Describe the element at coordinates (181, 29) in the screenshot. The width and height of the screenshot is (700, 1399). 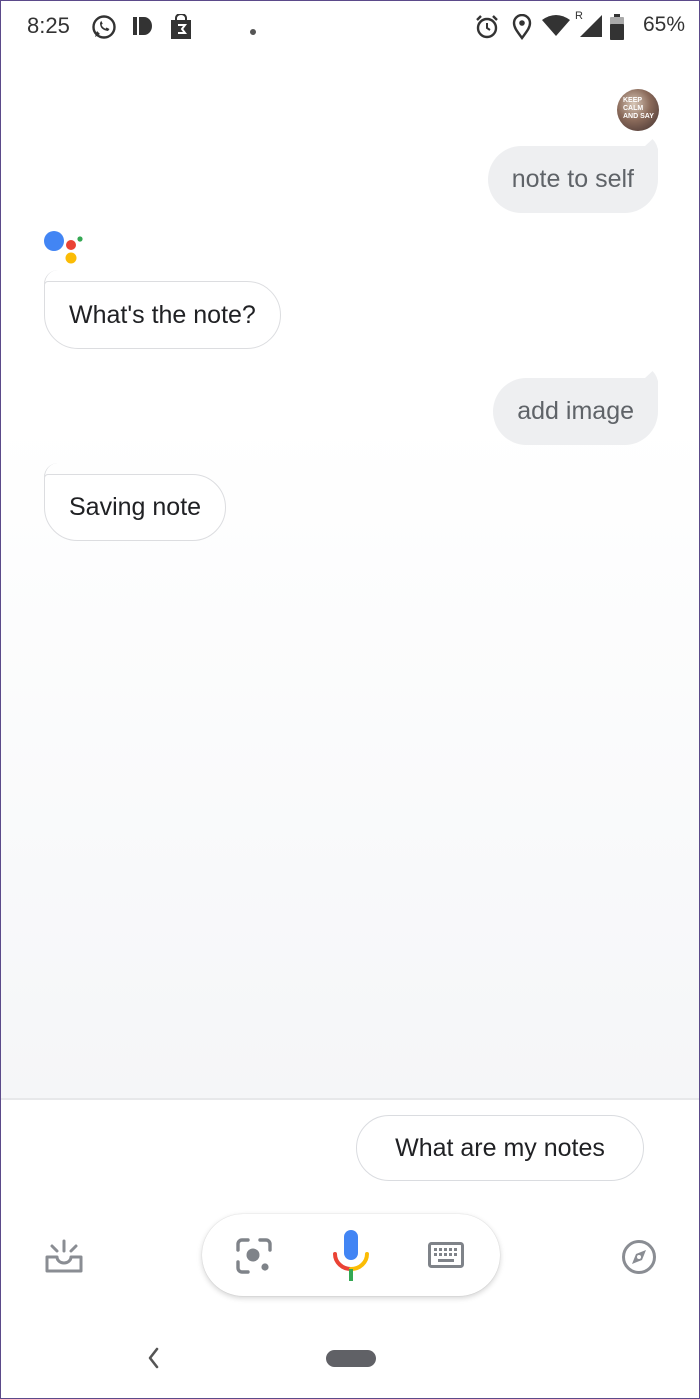
I see `shop-bag-icon` at that location.